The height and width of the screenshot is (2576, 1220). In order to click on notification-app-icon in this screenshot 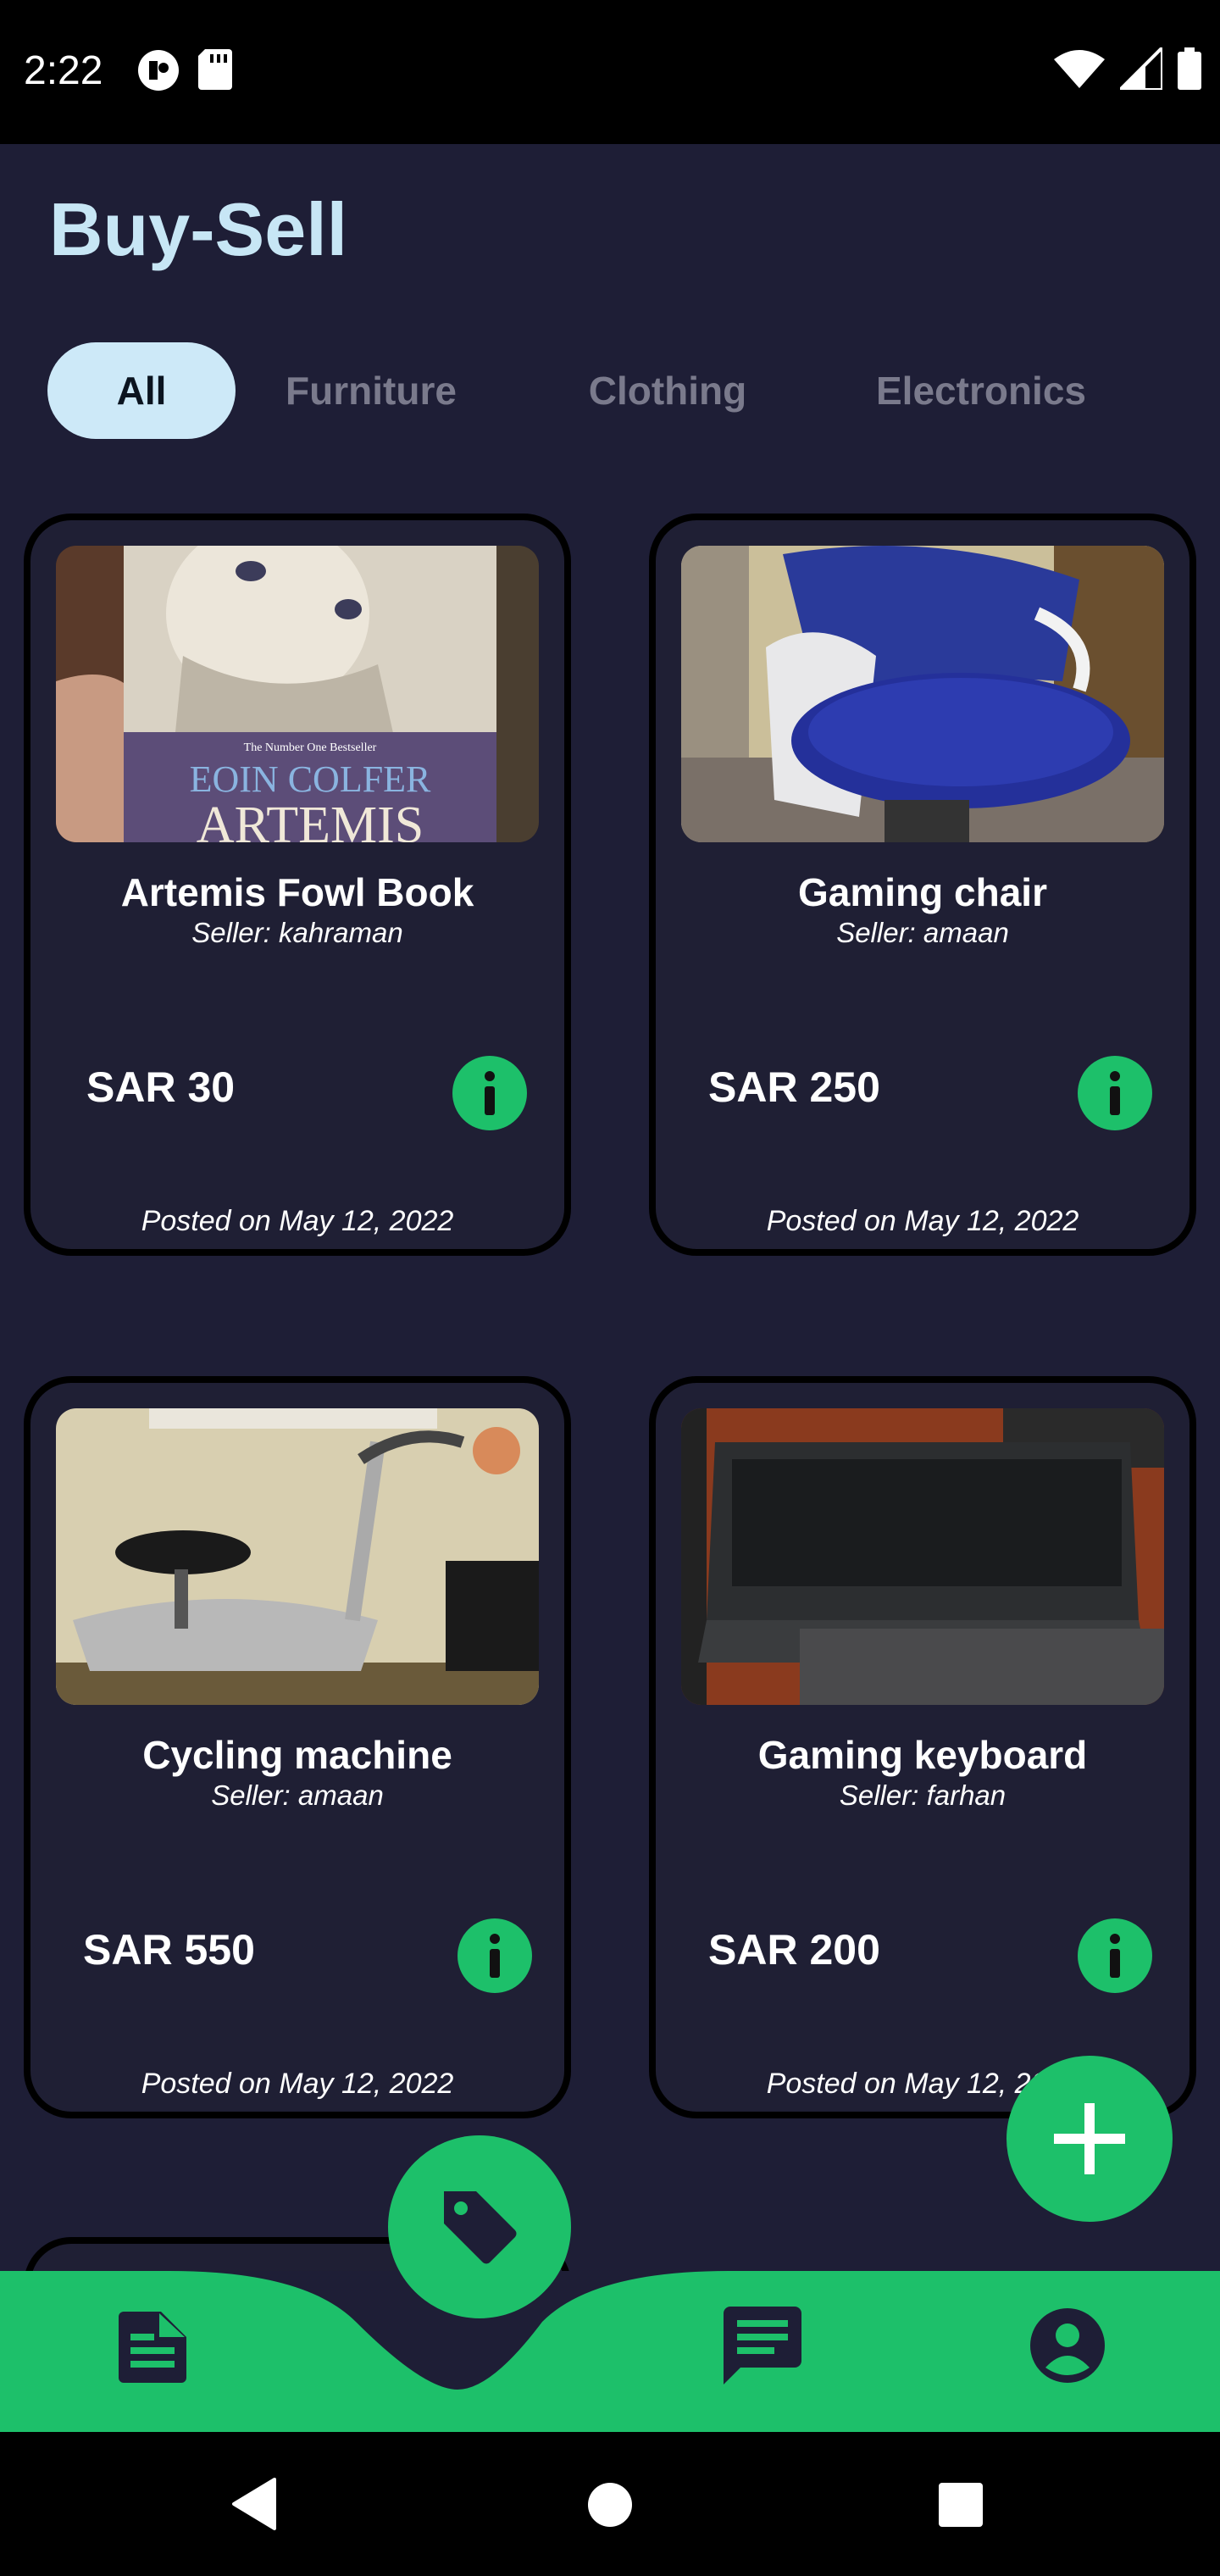, I will do `click(158, 70)`.